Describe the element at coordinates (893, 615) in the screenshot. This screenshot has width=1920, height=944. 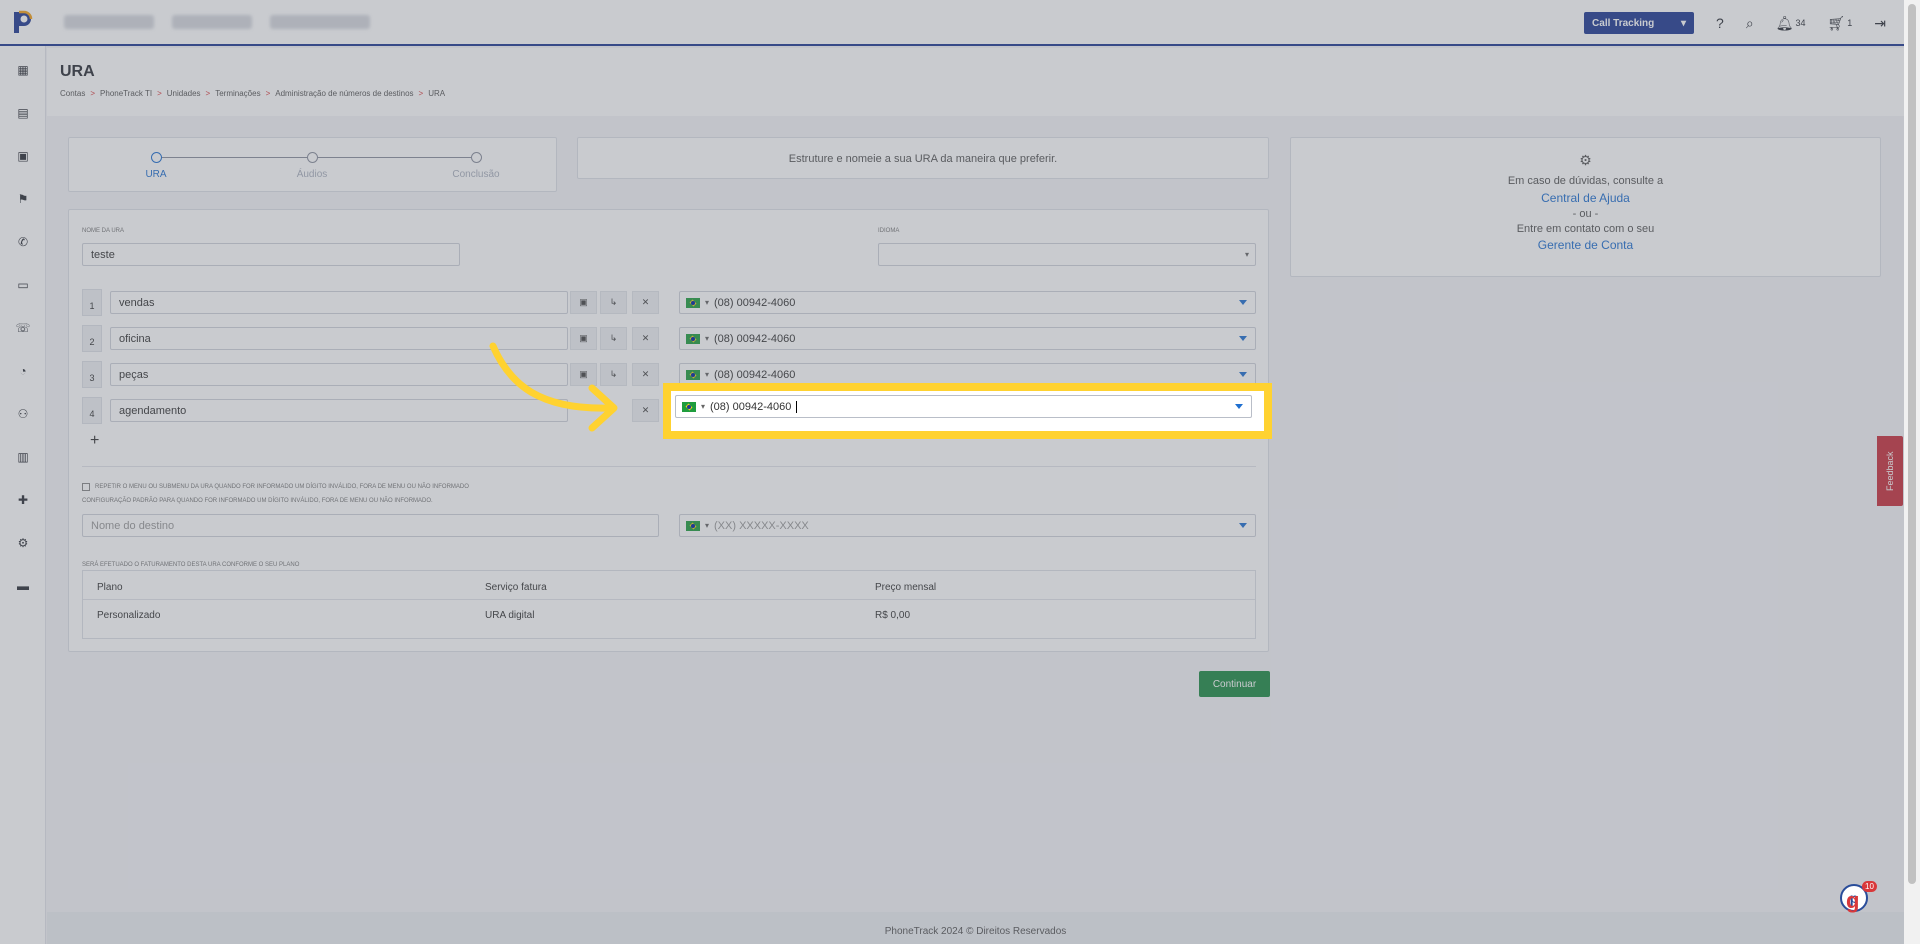
I see `billing-price-value: R$ 0,00` at that location.